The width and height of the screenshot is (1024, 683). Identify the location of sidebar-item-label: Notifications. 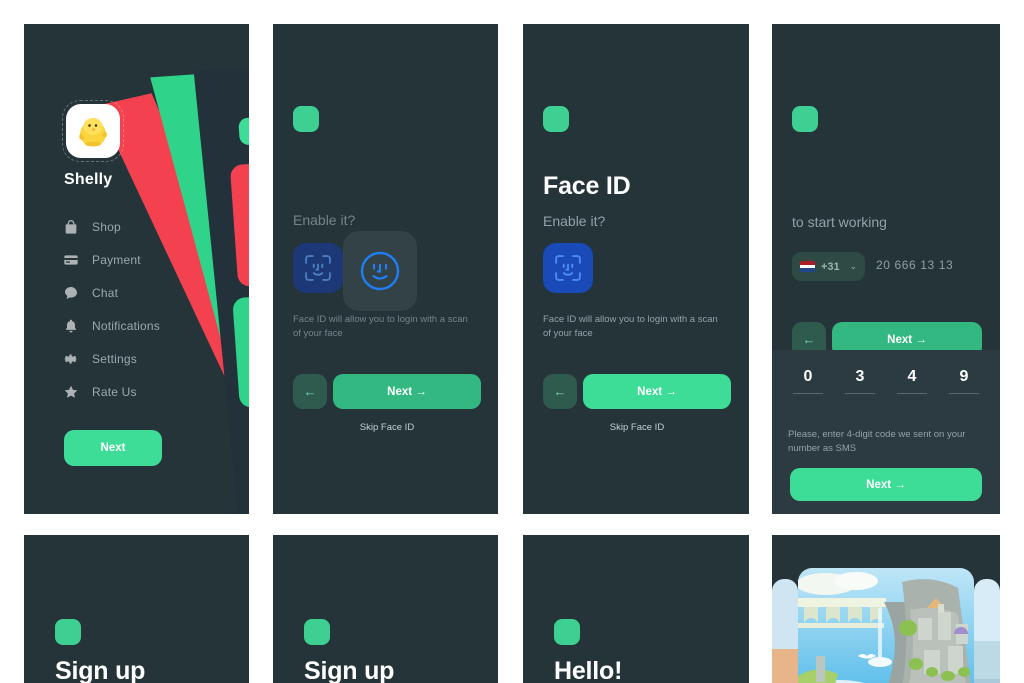
(126, 325).